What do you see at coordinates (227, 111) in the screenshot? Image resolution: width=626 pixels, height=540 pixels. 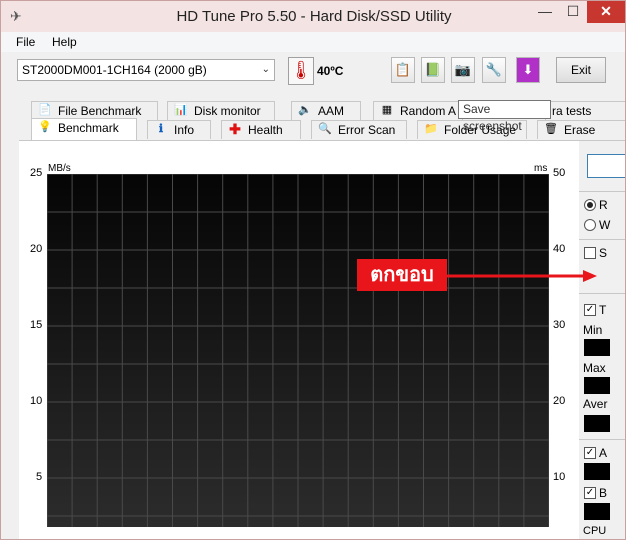 I see `tab-label: Disk monitor` at bounding box center [227, 111].